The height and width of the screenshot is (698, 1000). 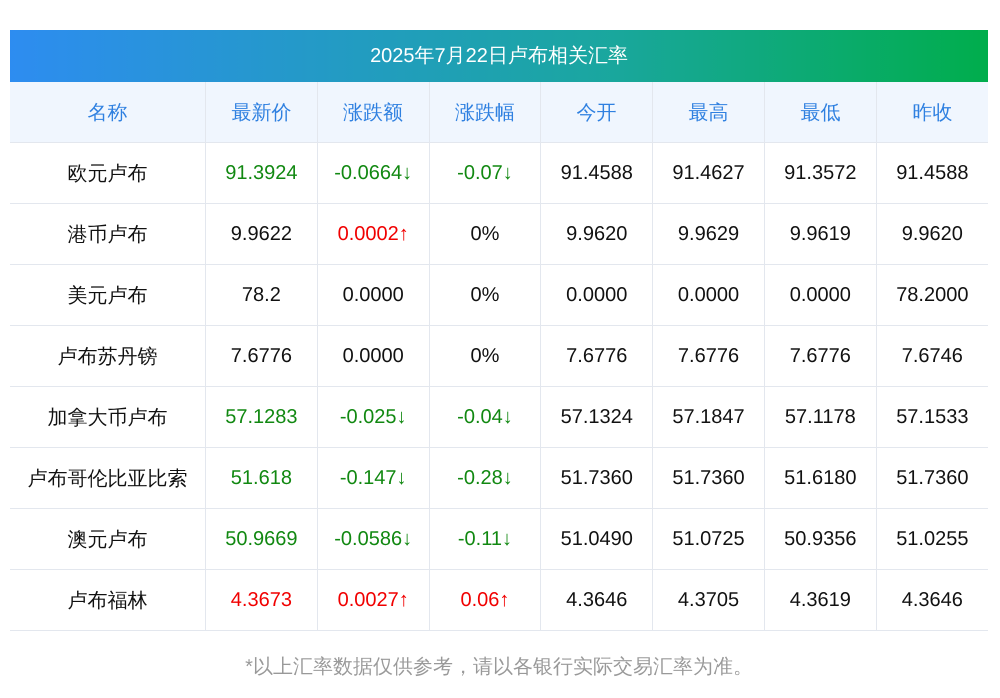 I want to click on table-cell: 7.6746, so click(x=932, y=356).